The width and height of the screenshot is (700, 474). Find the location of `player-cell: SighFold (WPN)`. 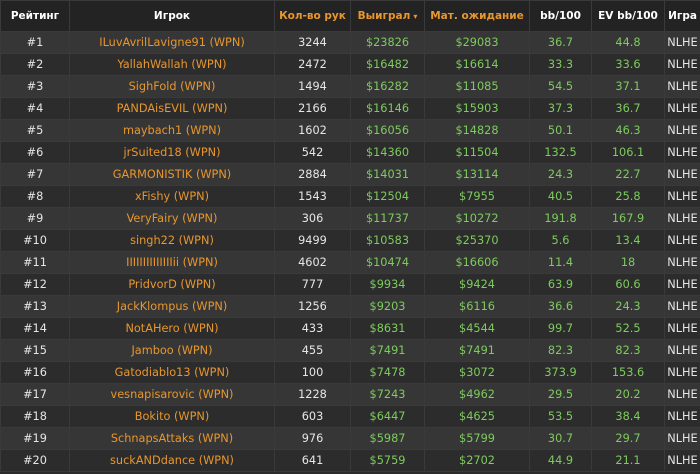

player-cell: SighFold (WPN) is located at coordinates (172, 86).